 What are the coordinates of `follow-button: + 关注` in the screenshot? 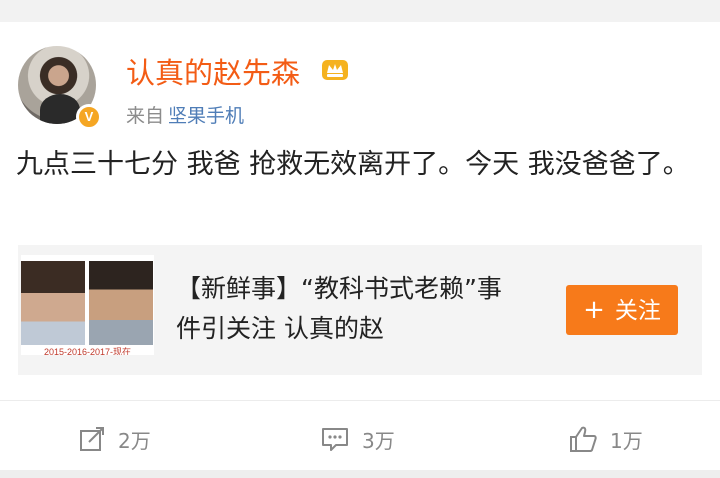 It's located at (622, 310).